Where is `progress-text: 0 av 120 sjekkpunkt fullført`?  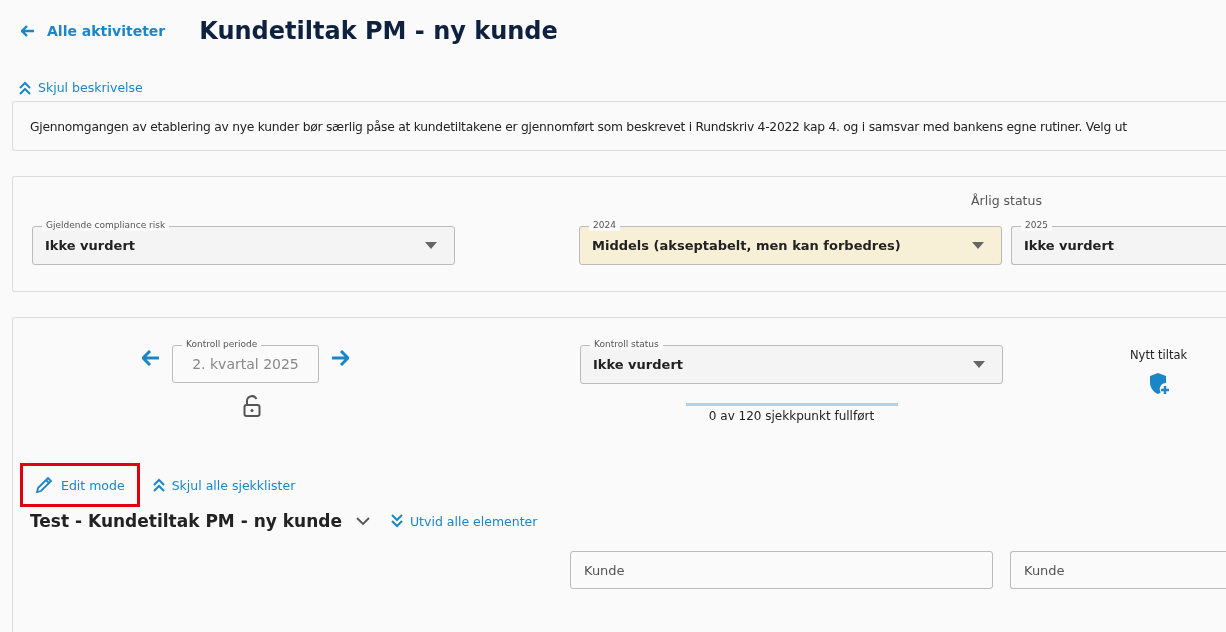
progress-text: 0 av 120 sjekkpunkt fullført is located at coordinates (791, 416).